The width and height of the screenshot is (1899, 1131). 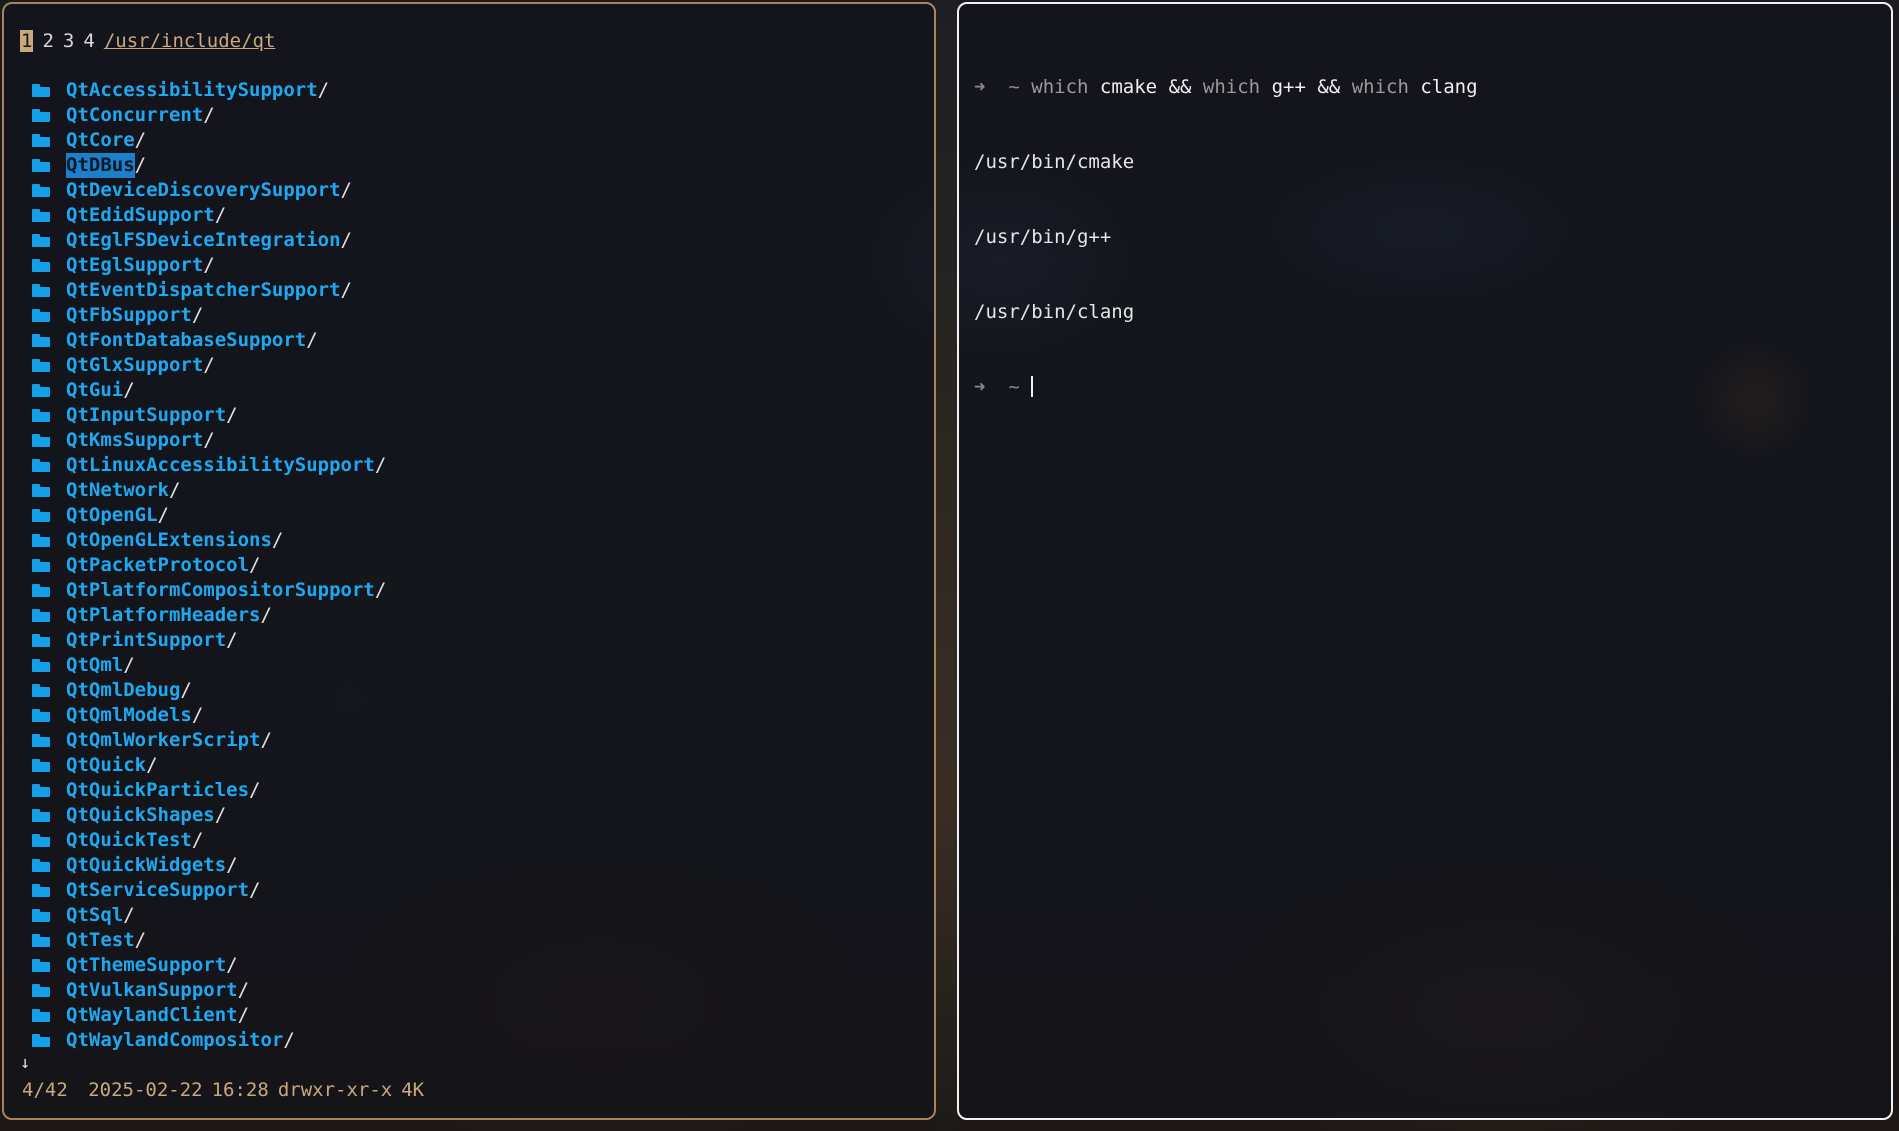 I want to click on file-row: QtVulkanSupport /, so click(x=209, y=990).